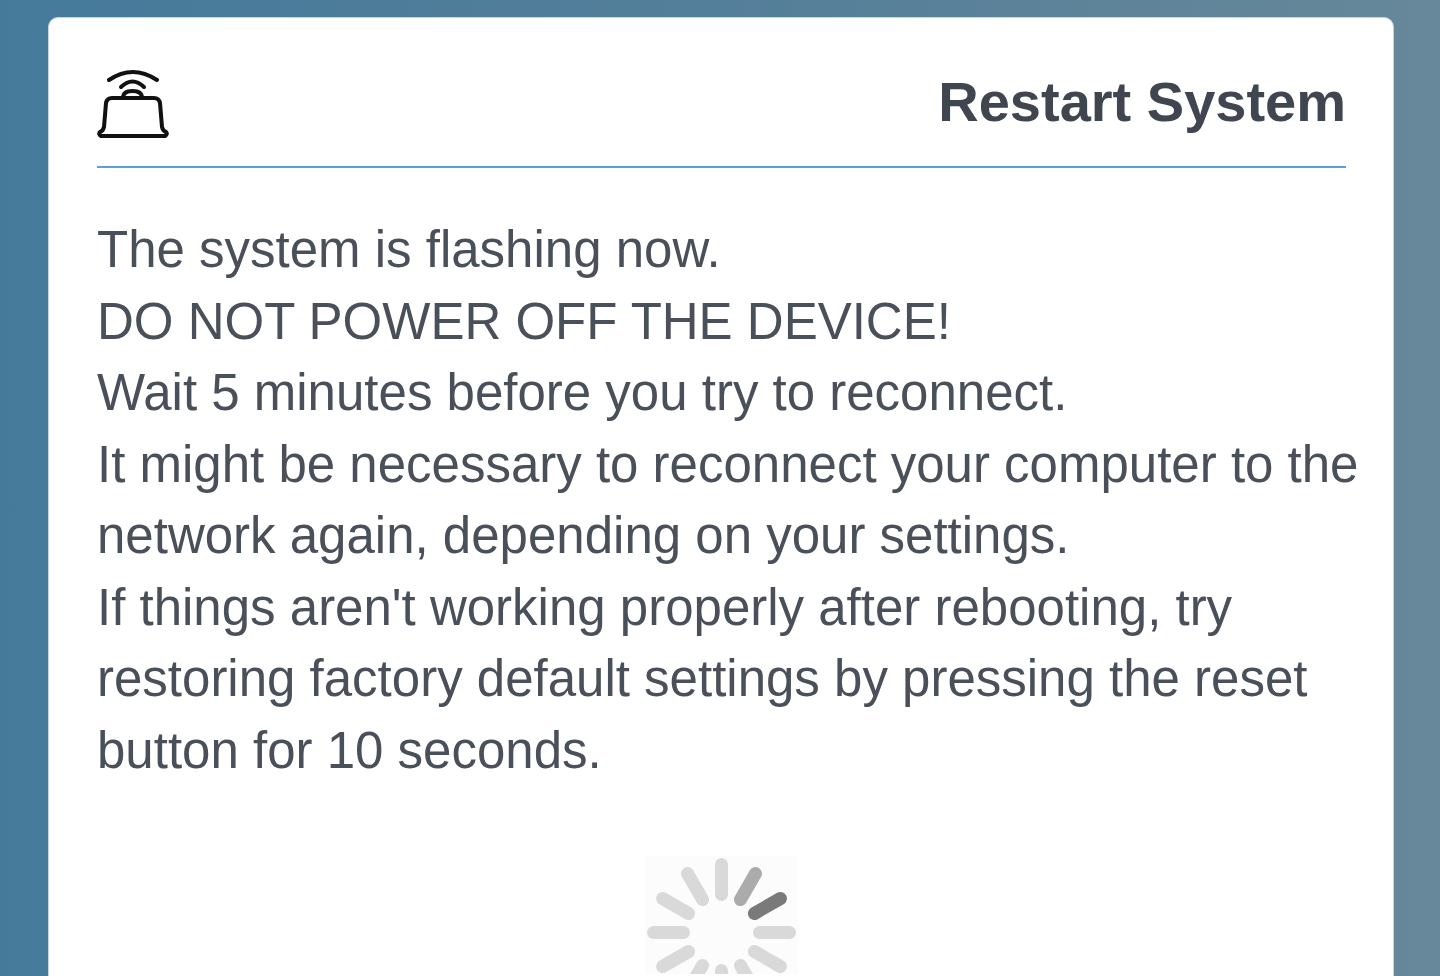 The height and width of the screenshot is (976, 1440). I want to click on message-text: DO NOT POWER OFF THE DEVICE!, so click(524, 321).